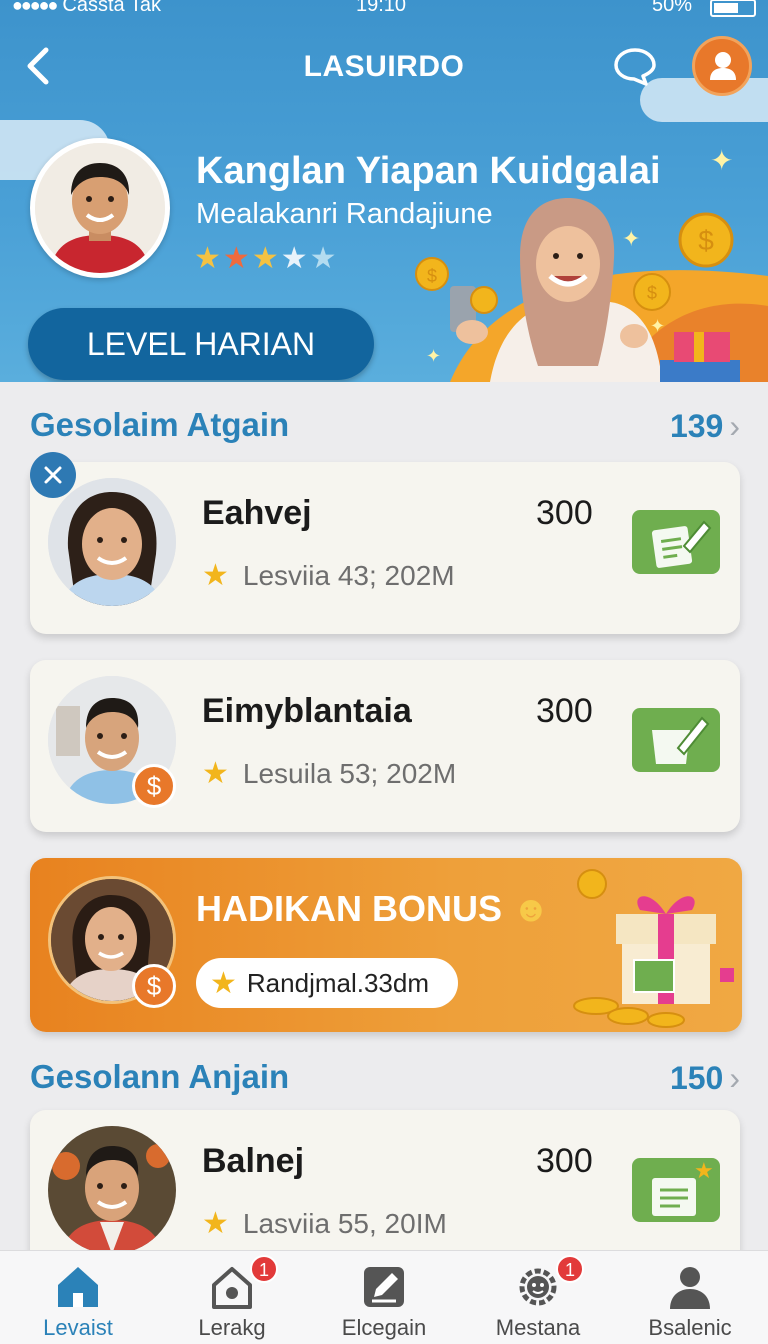 The height and width of the screenshot is (1344, 768). I want to click on chat-button, so click(635, 67).